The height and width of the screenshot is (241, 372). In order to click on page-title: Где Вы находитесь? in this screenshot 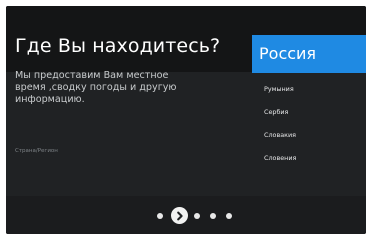, I will do `click(118, 46)`.